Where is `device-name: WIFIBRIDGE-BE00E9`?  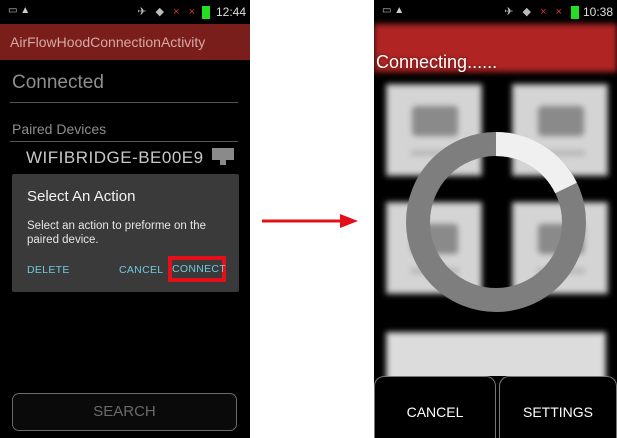
device-name: WIFIBRIDGE-BE00E9 is located at coordinates (115, 157).